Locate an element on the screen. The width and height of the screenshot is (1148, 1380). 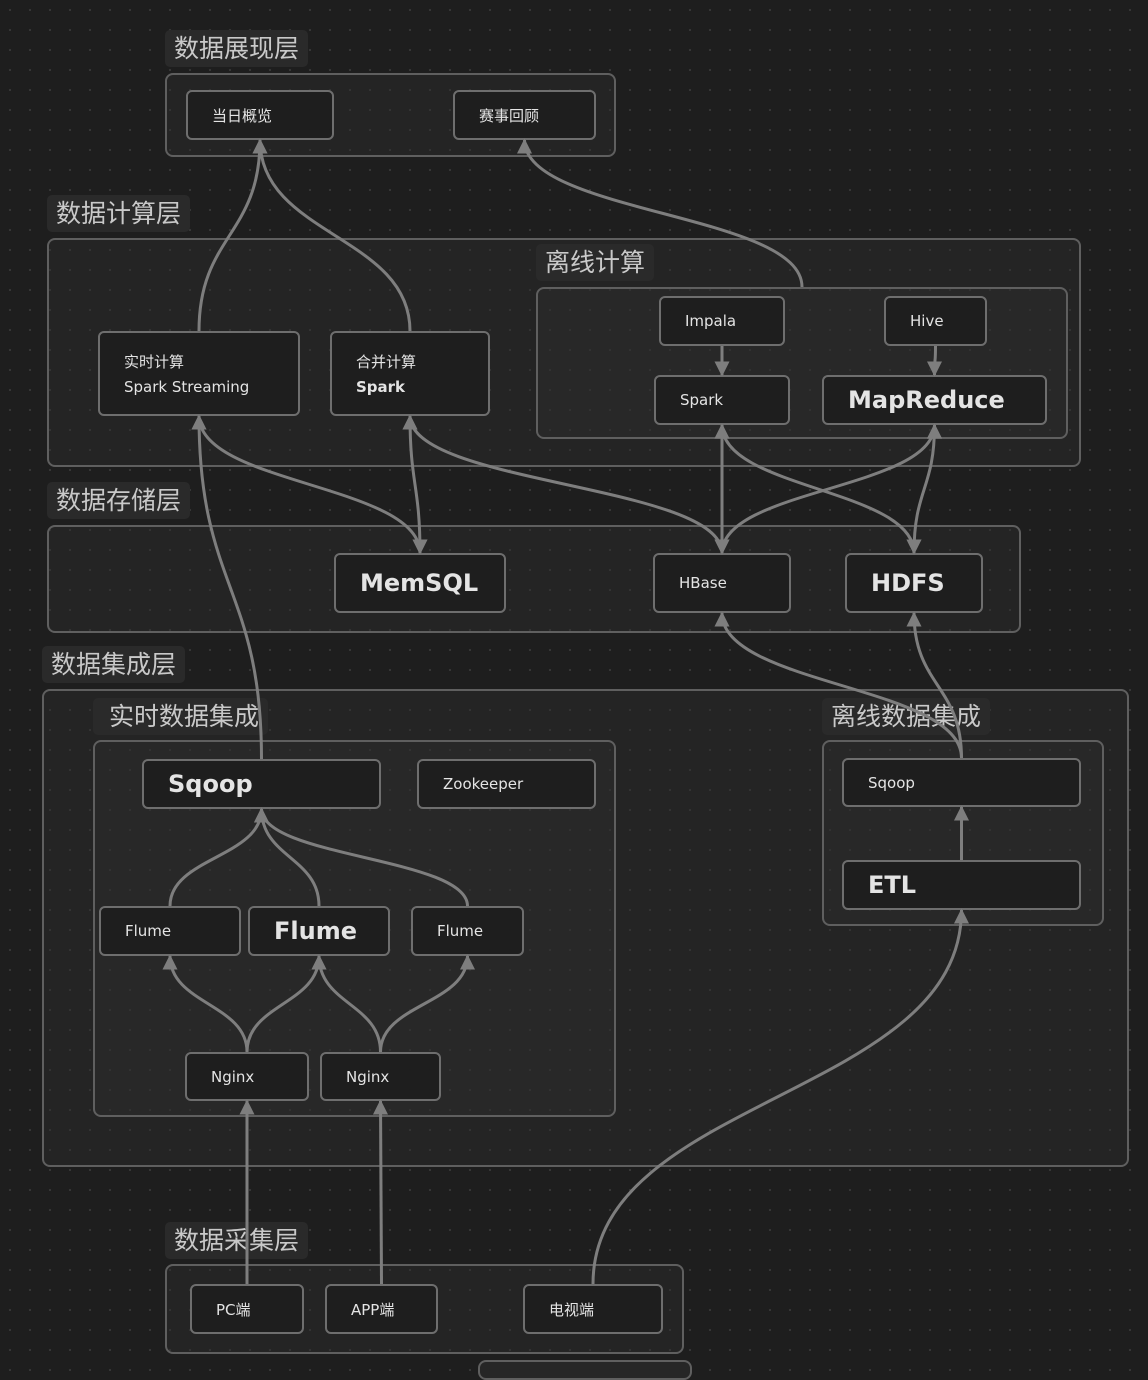
group-label-collection: 数据采集层 is located at coordinates (237, 1240).